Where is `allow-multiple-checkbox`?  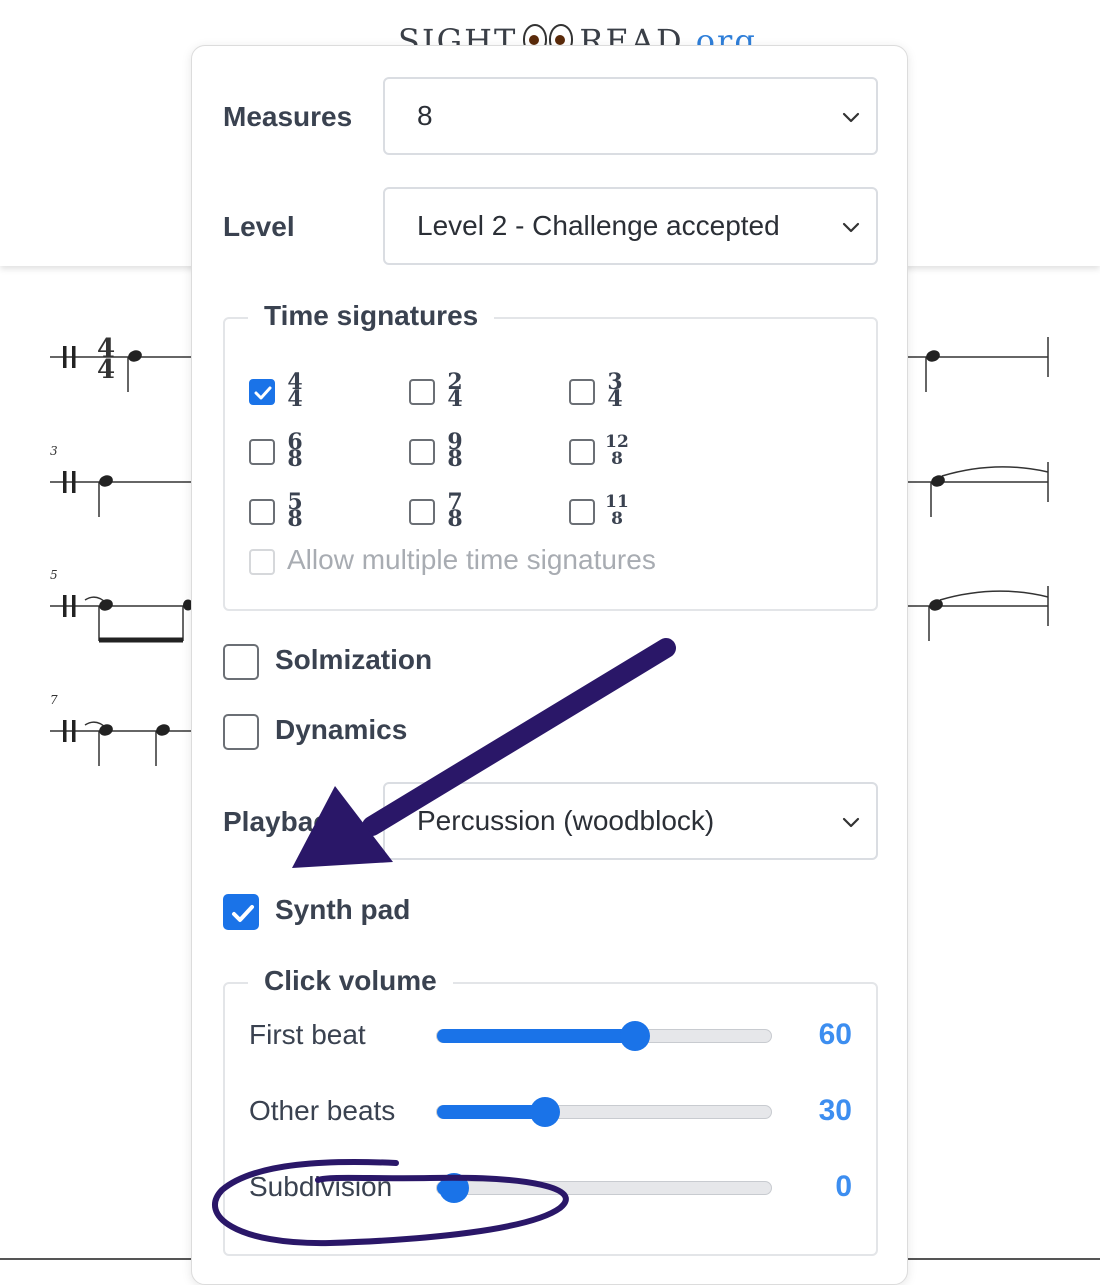
allow-multiple-checkbox is located at coordinates (262, 562).